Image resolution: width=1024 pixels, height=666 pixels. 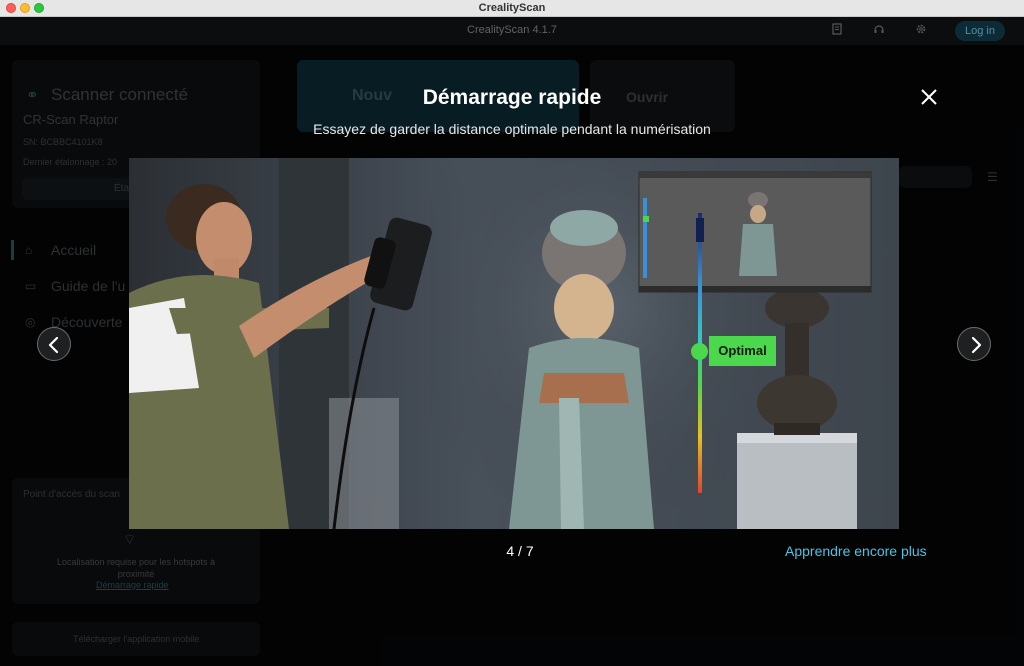 I want to click on window-title: CrealityScan, so click(x=512, y=8).